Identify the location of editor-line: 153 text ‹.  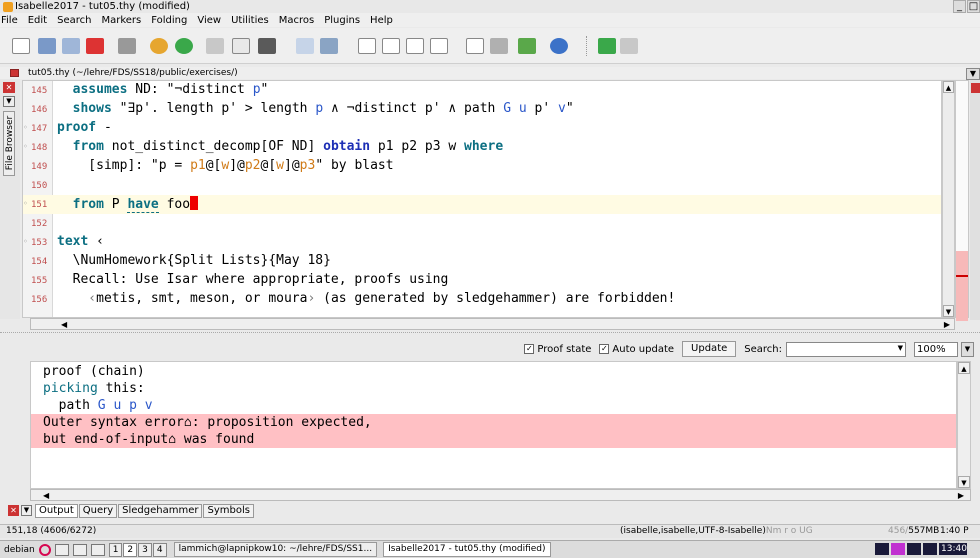
(482, 242).